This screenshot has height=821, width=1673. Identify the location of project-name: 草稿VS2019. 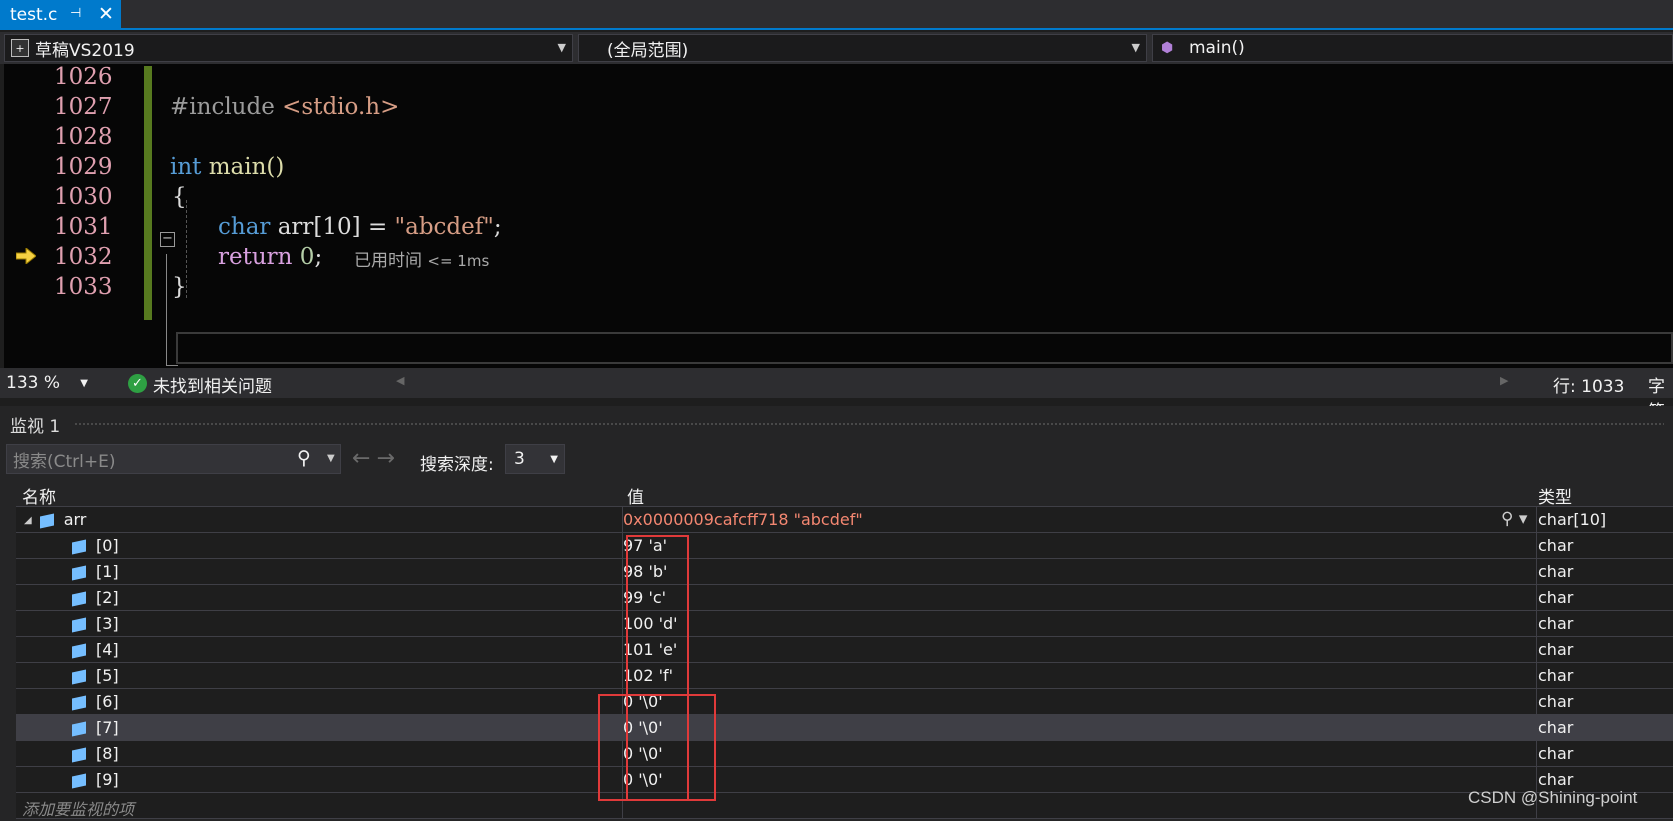
(85, 50).